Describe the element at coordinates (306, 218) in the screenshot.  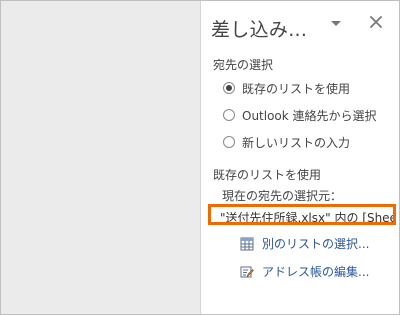
I see `current-source-value: "送付先住所録.xlsx" 内の [Sheet1$]` at that location.